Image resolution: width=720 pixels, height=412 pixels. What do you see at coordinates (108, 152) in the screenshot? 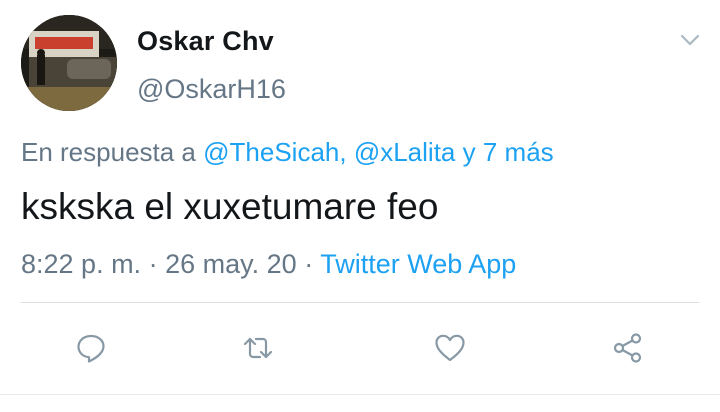
I see `reply-prefix: En respuesta a` at bounding box center [108, 152].